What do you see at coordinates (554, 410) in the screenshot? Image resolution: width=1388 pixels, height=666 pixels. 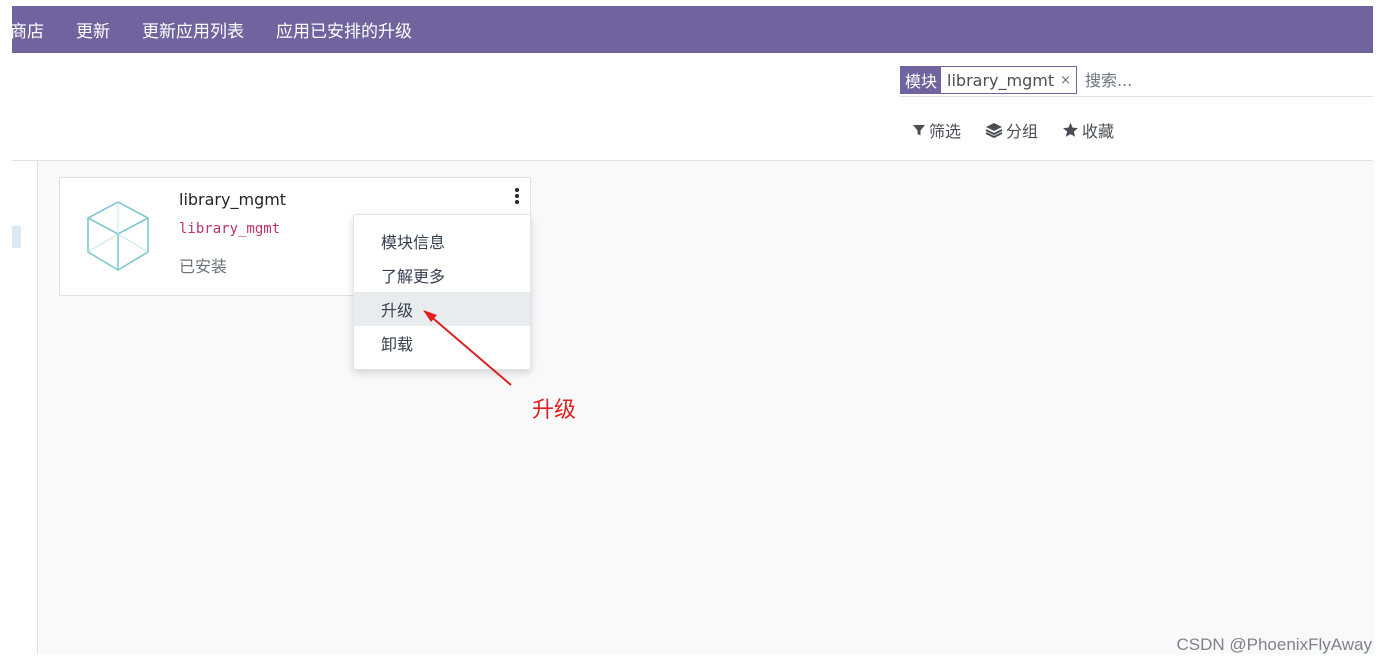 I see `annotation-label: 升级` at bounding box center [554, 410].